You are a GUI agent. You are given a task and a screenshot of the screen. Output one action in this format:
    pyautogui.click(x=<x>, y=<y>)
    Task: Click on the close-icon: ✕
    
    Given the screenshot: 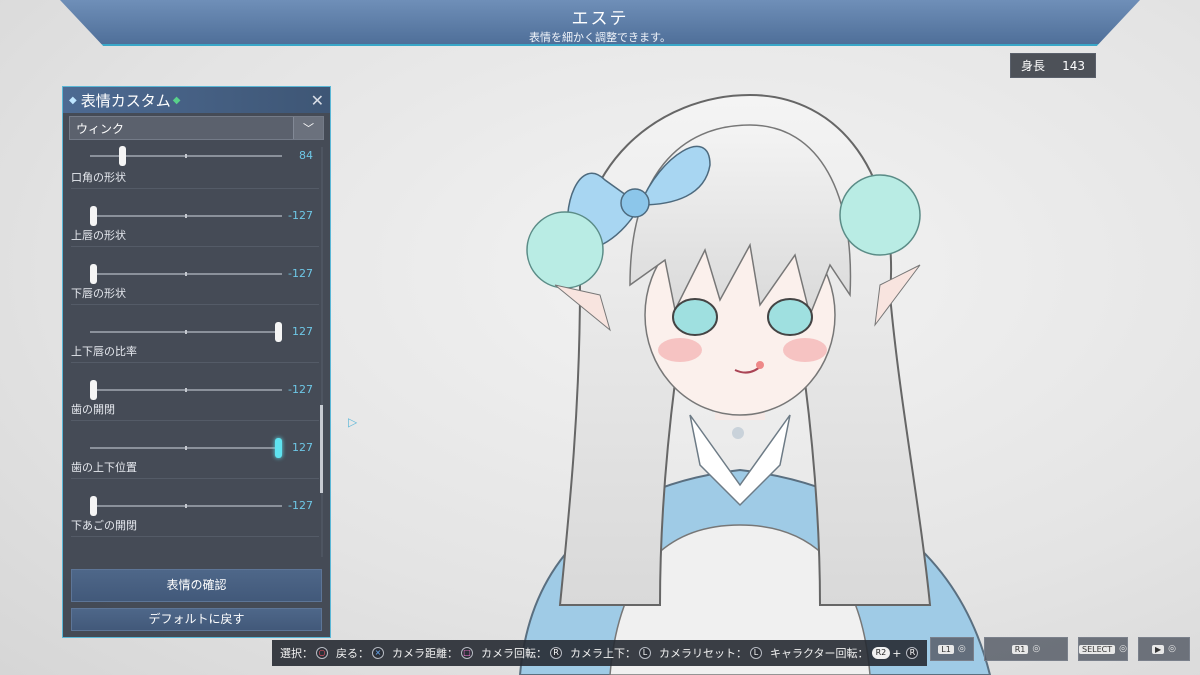 What is the action you would take?
    pyautogui.click(x=317, y=100)
    